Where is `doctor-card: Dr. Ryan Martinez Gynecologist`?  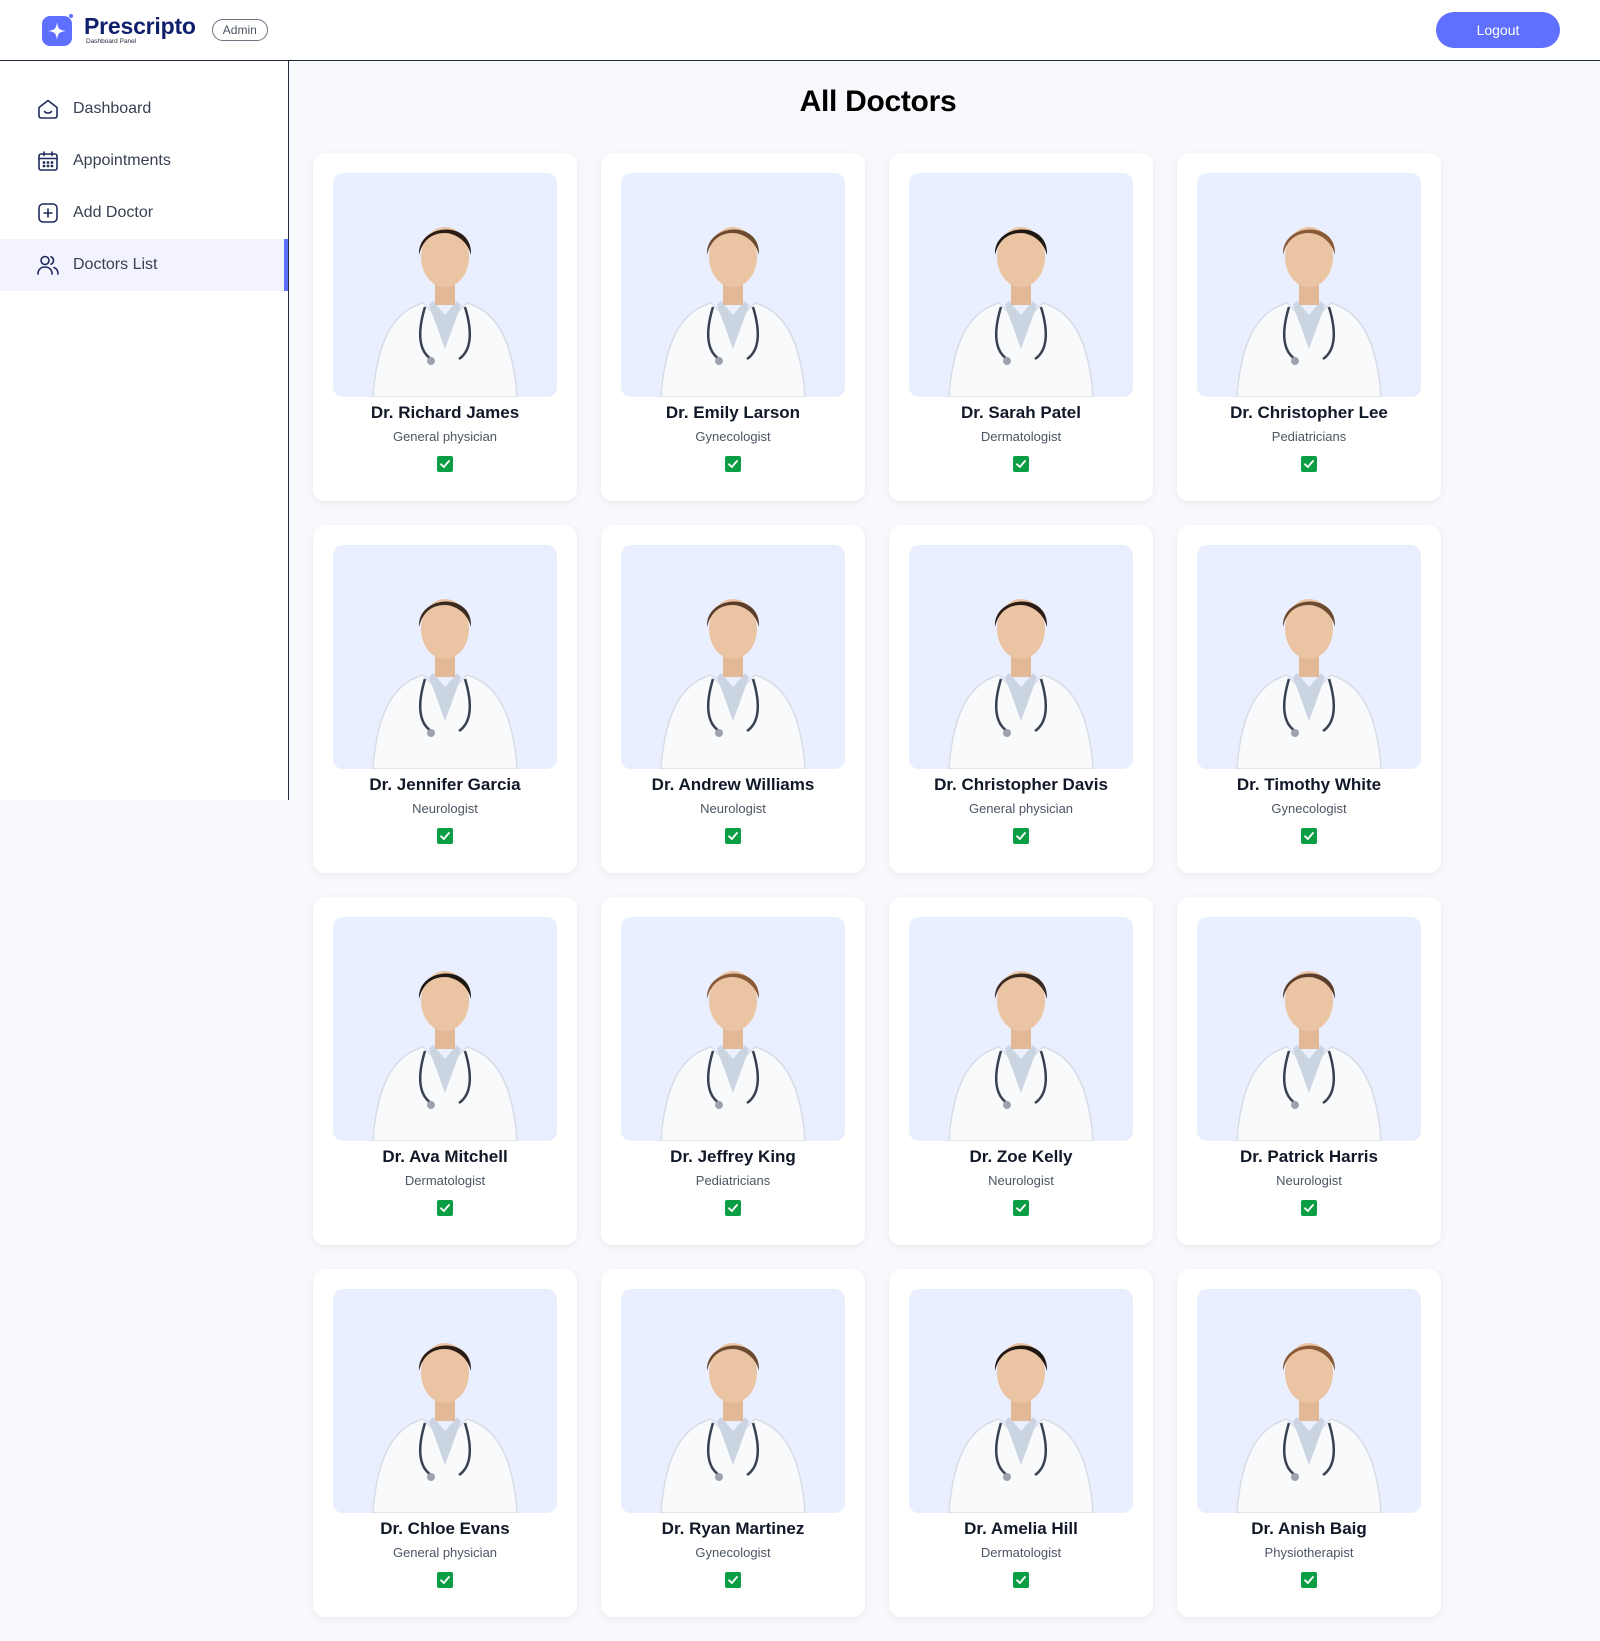
doctor-card: Dr. Ryan Martinez Gynecologist is located at coordinates (733, 1443).